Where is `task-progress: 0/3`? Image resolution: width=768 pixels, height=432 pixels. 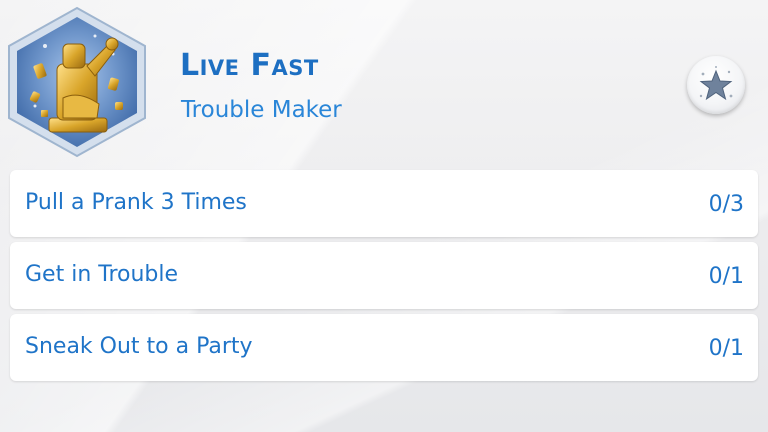 task-progress: 0/3 is located at coordinates (726, 204).